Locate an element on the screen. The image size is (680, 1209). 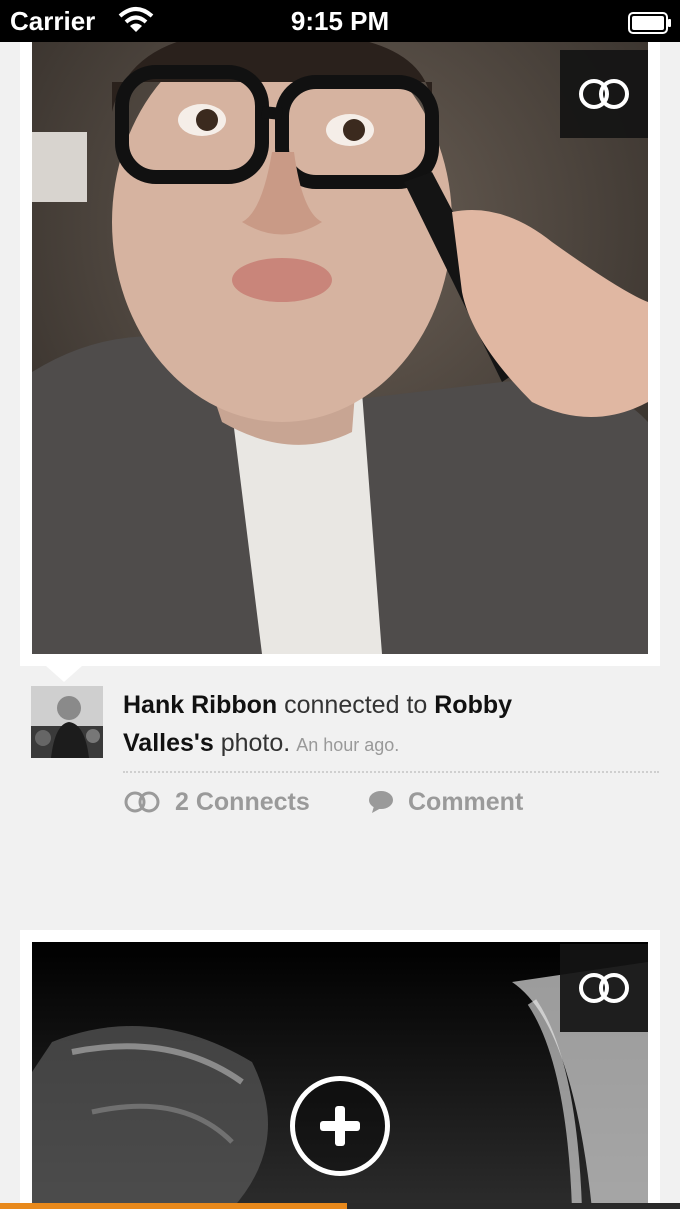
connects-button: 2 Connects is located at coordinates (216, 802).